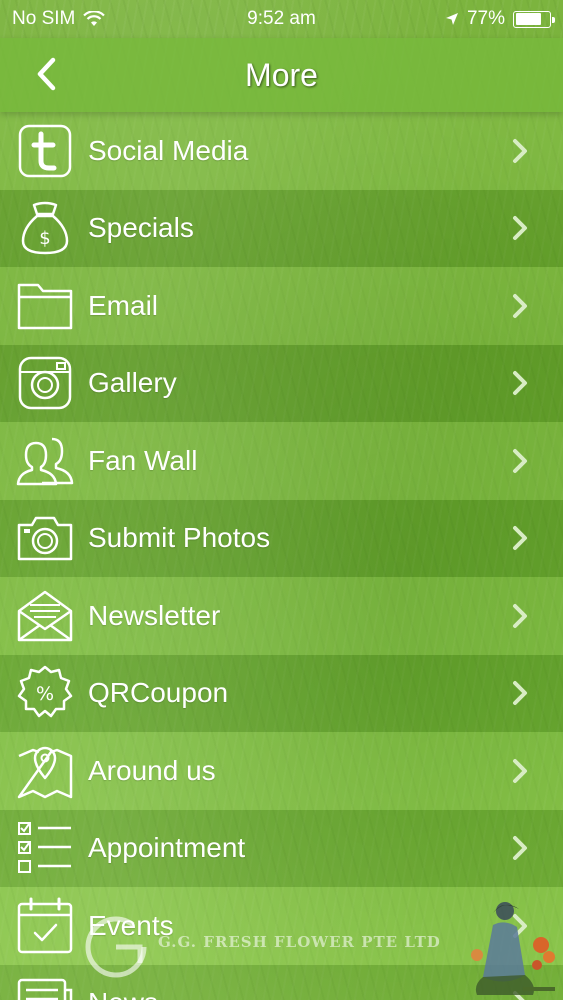  Describe the element at coordinates (45, 771) in the screenshot. I see `map-pin-icon` at that location.